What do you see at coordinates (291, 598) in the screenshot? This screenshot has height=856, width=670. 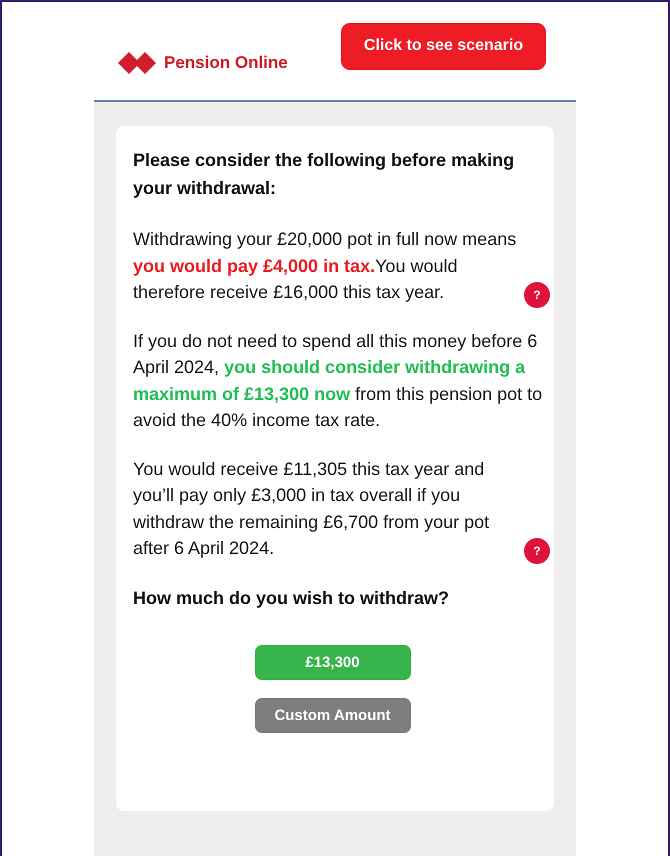 I see `question: How much do you wish to withdraw?` at bounding box center [291, 598].